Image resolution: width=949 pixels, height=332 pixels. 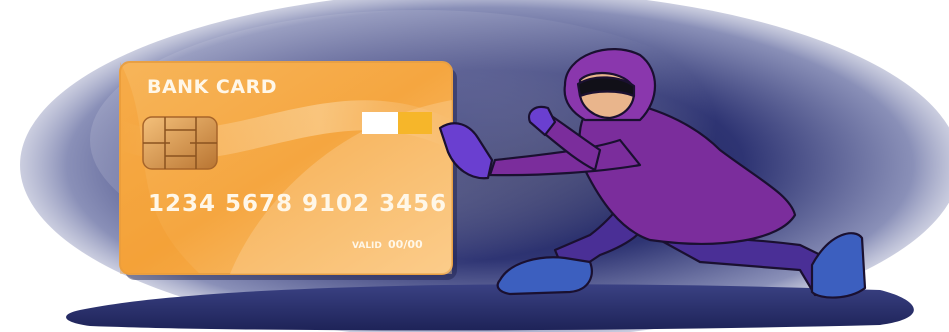 I want to click on chip-icon, so click(x=180, y=143).